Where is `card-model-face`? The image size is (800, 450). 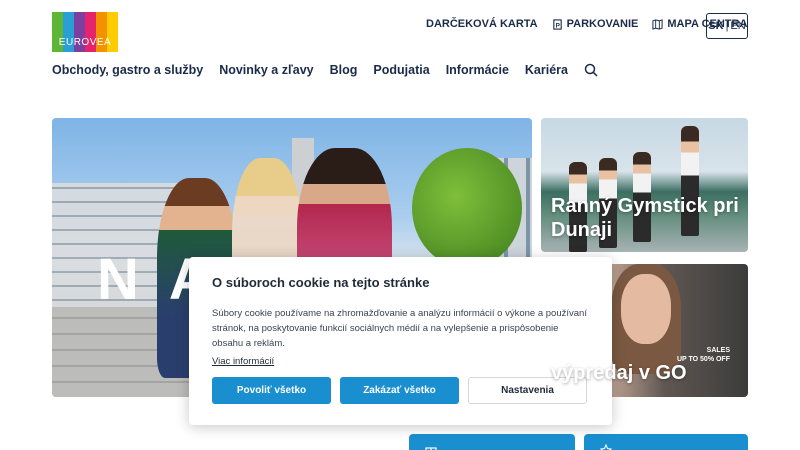 card-model-face is located at coordinates (646, 309).